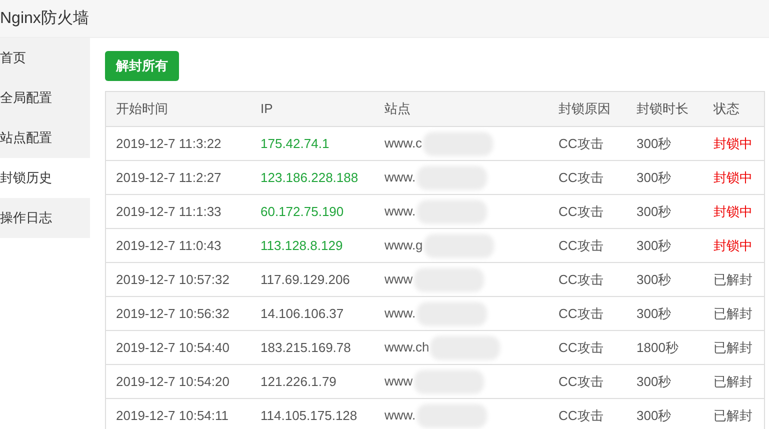 This screenshot has height=429, width=769. What do you see at coordinates (169, 177) in the screenshot?
I see `table-cell: 2019-12-7 11:2:27` at bounding box center [169, 177].